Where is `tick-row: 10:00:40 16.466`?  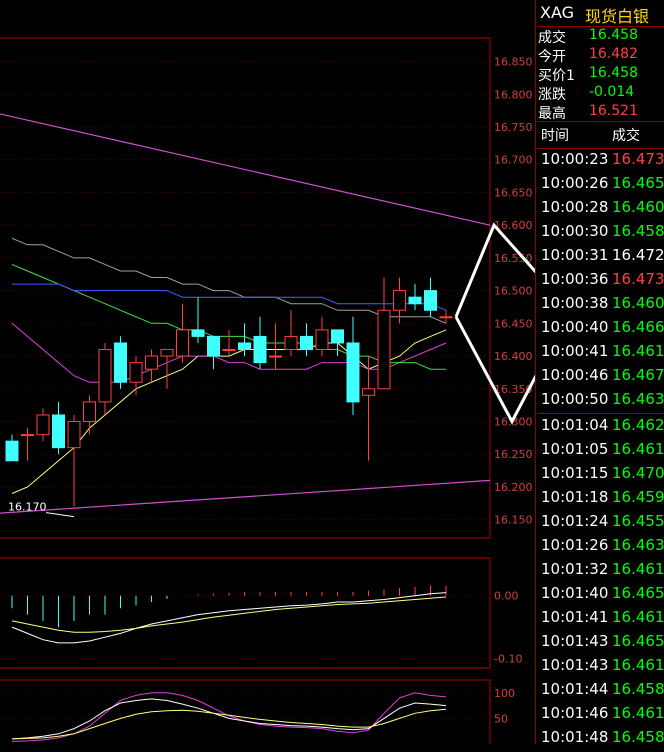
tick-row: 10:00:40 16.466 is located at coordinates (600, 330).